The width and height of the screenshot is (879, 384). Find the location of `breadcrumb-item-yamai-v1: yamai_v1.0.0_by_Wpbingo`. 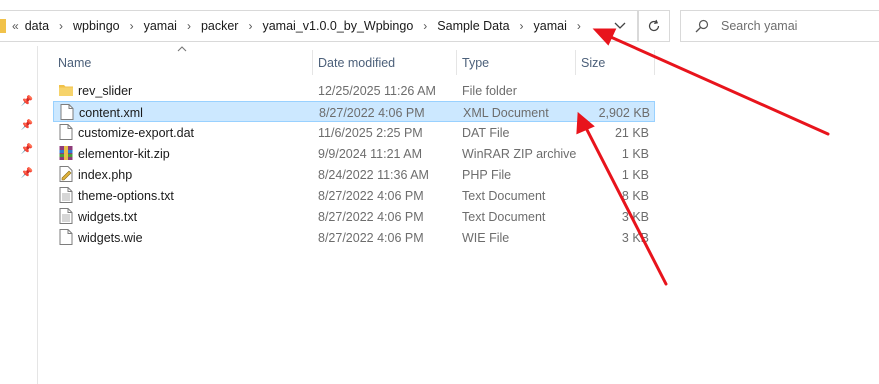

breadcrumb-item-yamai-v1: yamai_v1.0.0_by_Wpbingo is located at coordinates (337, 26).